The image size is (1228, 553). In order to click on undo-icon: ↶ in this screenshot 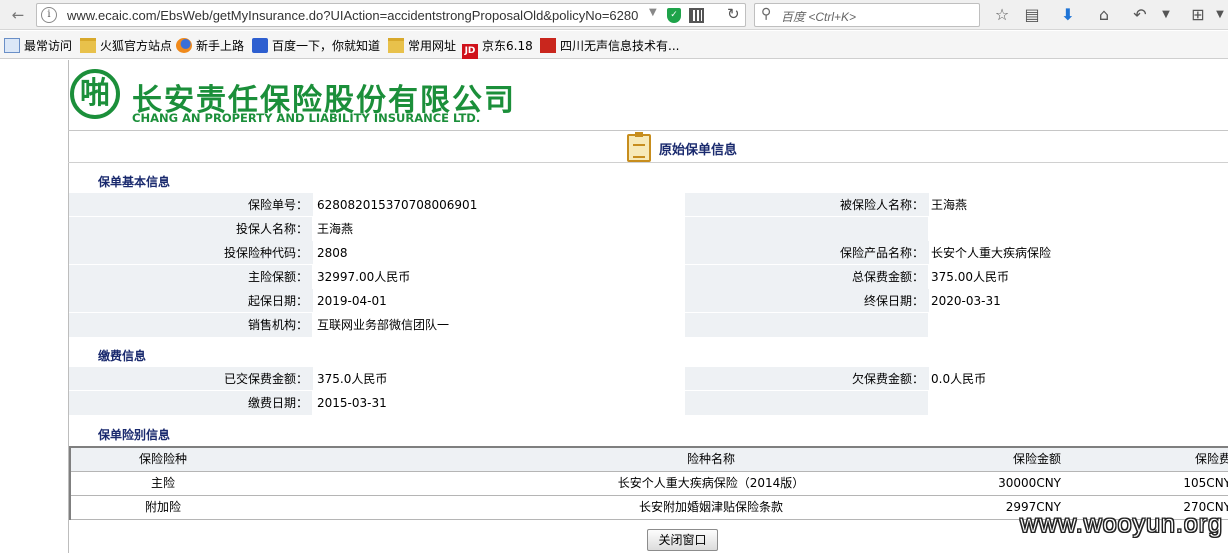, I will do `click(1140, 15)`.